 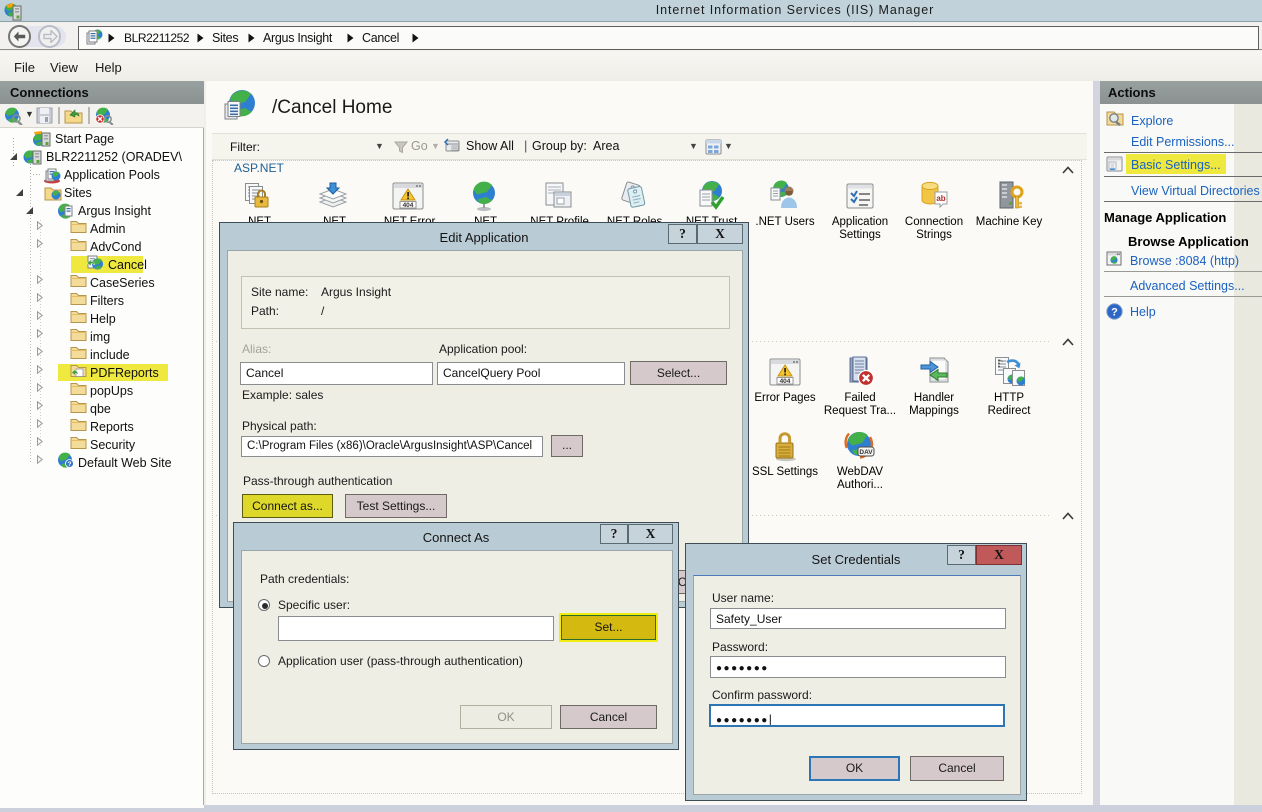 What do you see at coordinates (940, 198) in the screenshot?
I see `svg-text: ab` at bounding box center [940, 198].